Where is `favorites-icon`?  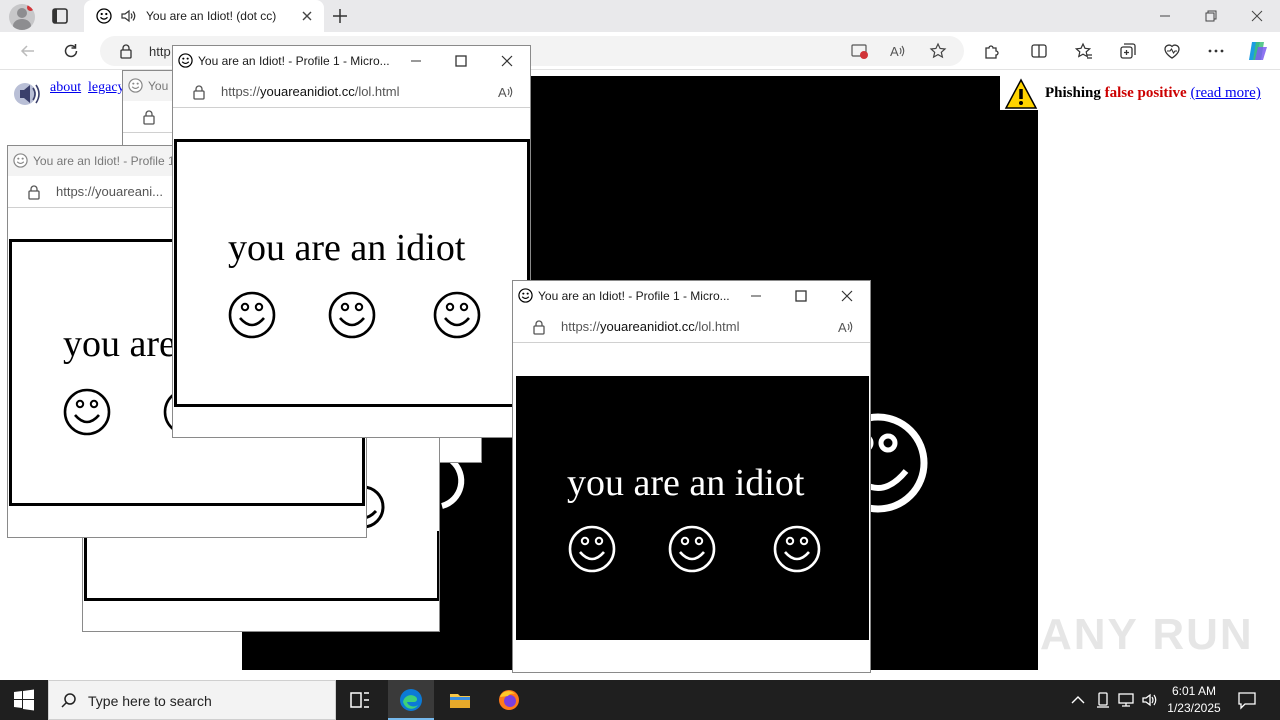 favorites-icon is located at coordinates (1084, 51).